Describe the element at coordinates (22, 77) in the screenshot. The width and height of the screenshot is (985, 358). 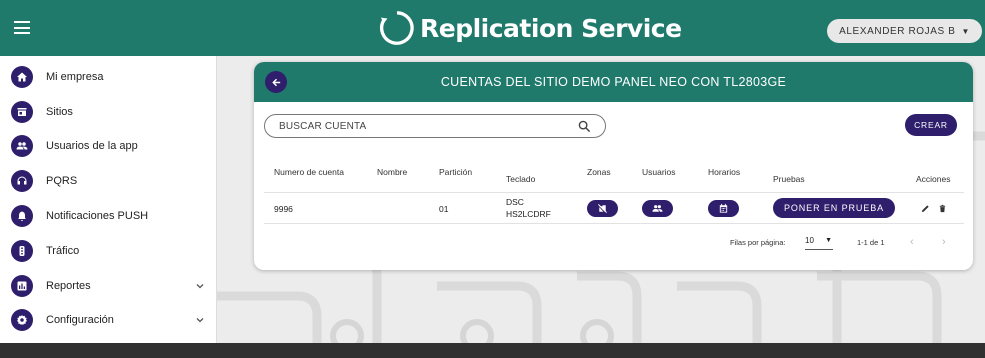
I see `home-icon` at that location.